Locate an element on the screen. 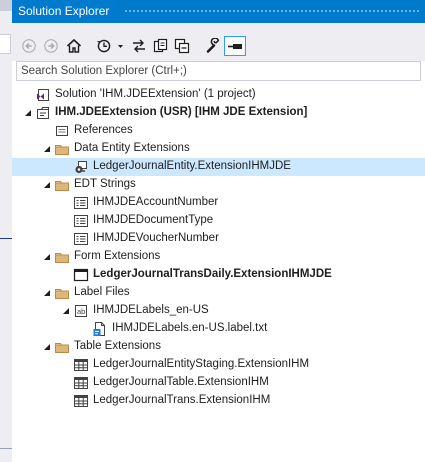 The height and width of the screenshot is (462, 425). tree-node-label: IHMJDEDocumentType is located at coordinates (153, 220).